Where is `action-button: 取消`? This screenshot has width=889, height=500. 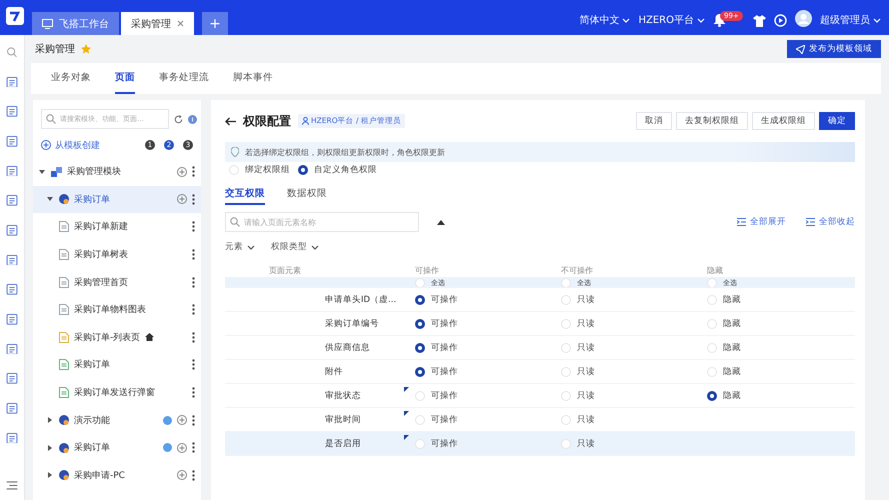 action-button: 取消 is located at coordinates (654, 121).